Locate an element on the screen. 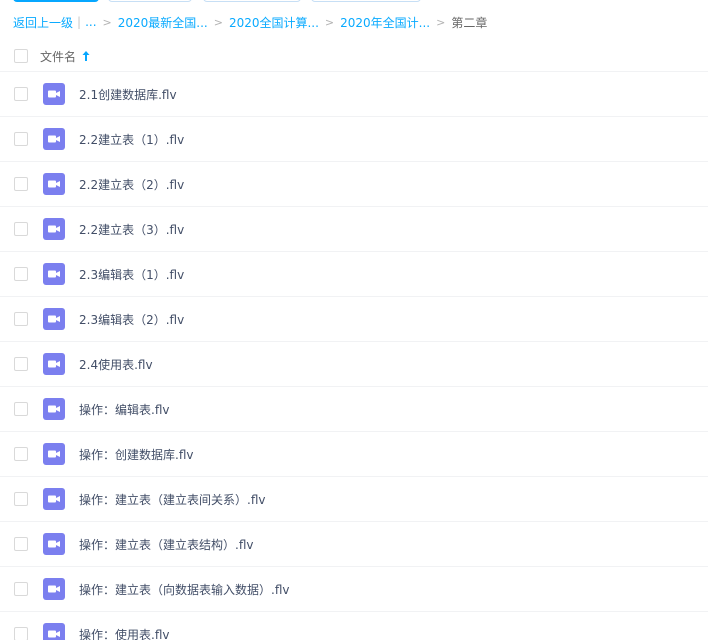 The image size is (708, 640). sort-ascending-icon is located at coordinates (86, 56).